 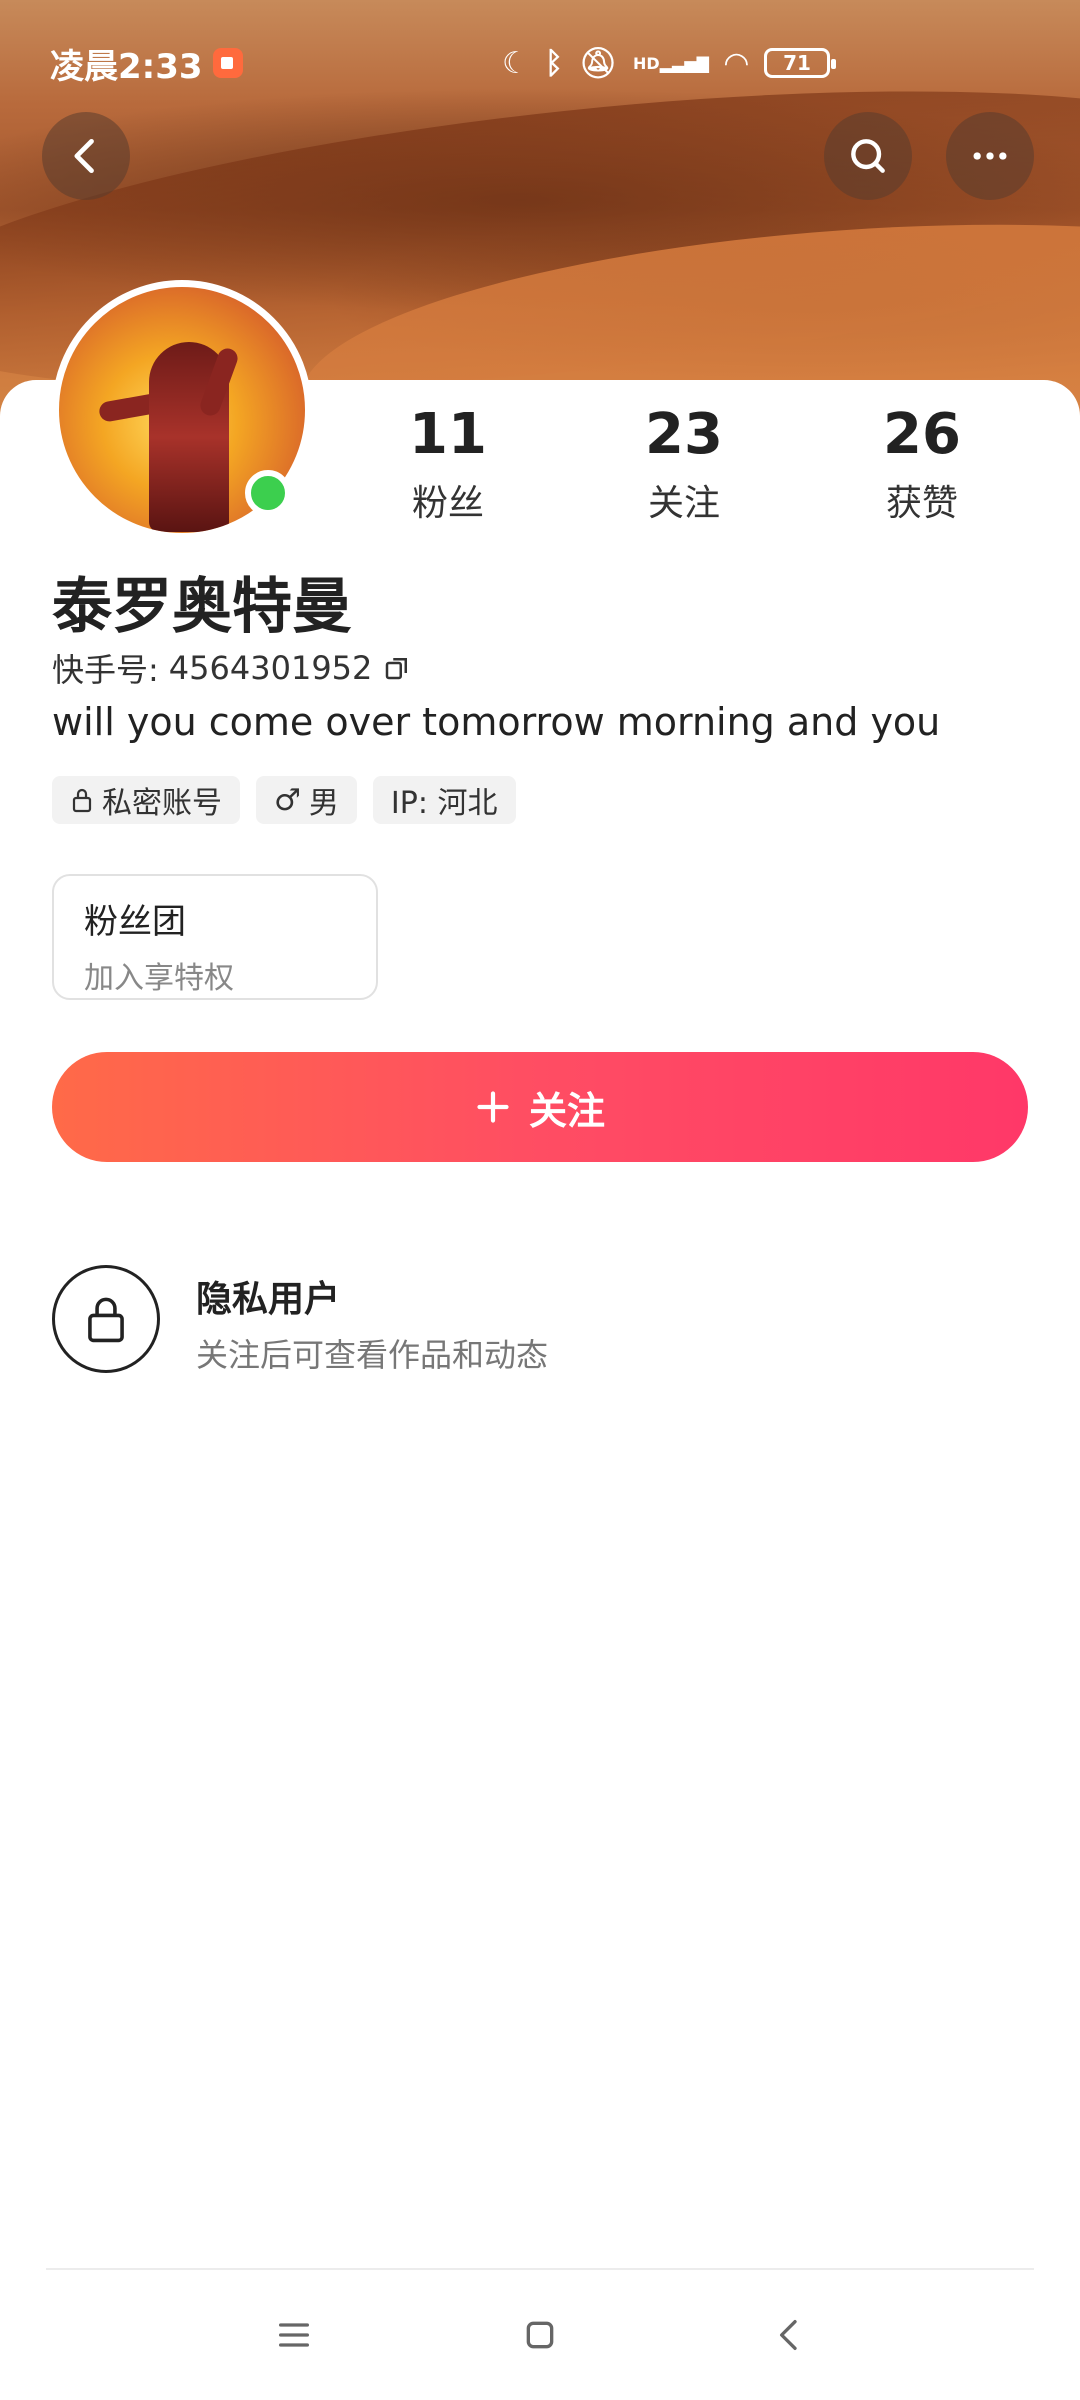 I want to click on menu-icon, so click(x=294, y=2335).